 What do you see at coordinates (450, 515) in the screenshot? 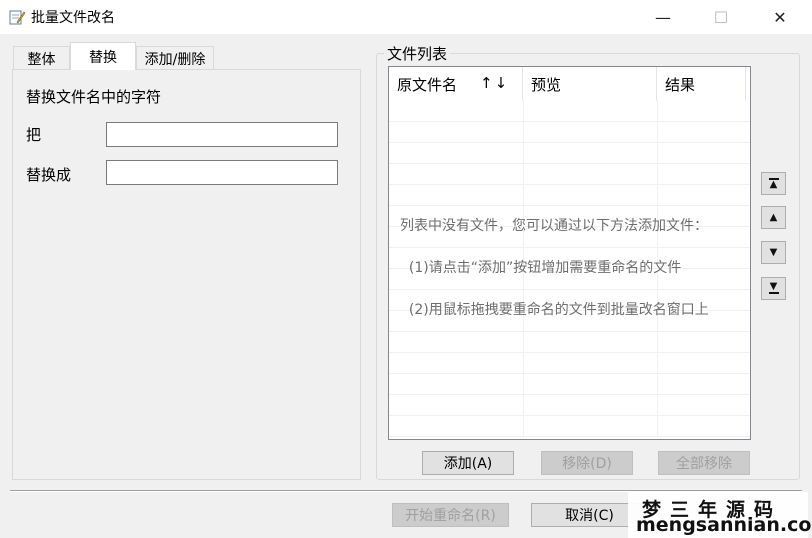
I see `start-rename-button: 开始重命名(R)` at bounding box center [450, 515].